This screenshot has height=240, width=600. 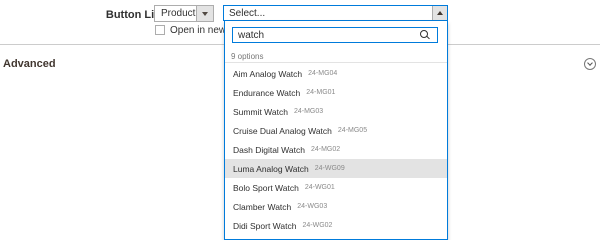 I want to click on option-name: Clamber Watch, so click(x=262, y=206).